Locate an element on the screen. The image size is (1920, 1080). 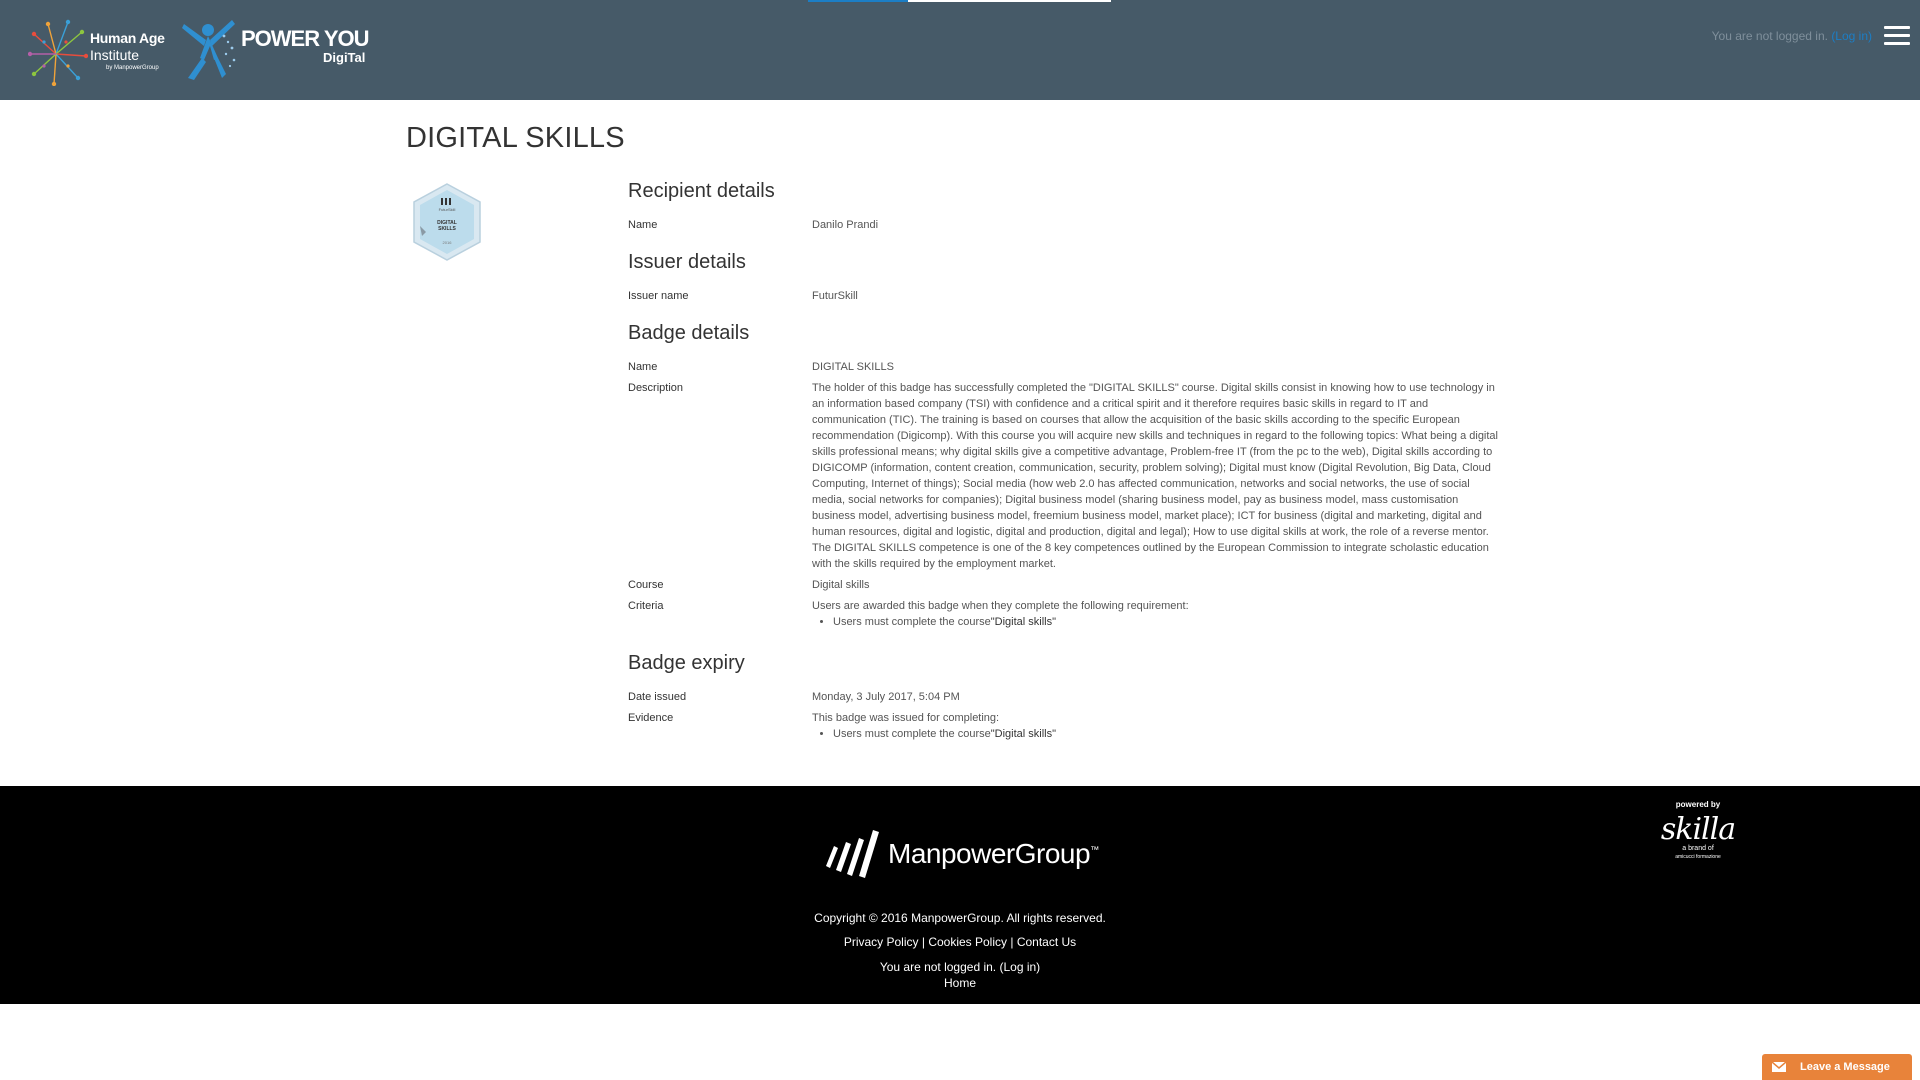
leave-message-label: Leave a Message is located at coordinates (1845, 1067).